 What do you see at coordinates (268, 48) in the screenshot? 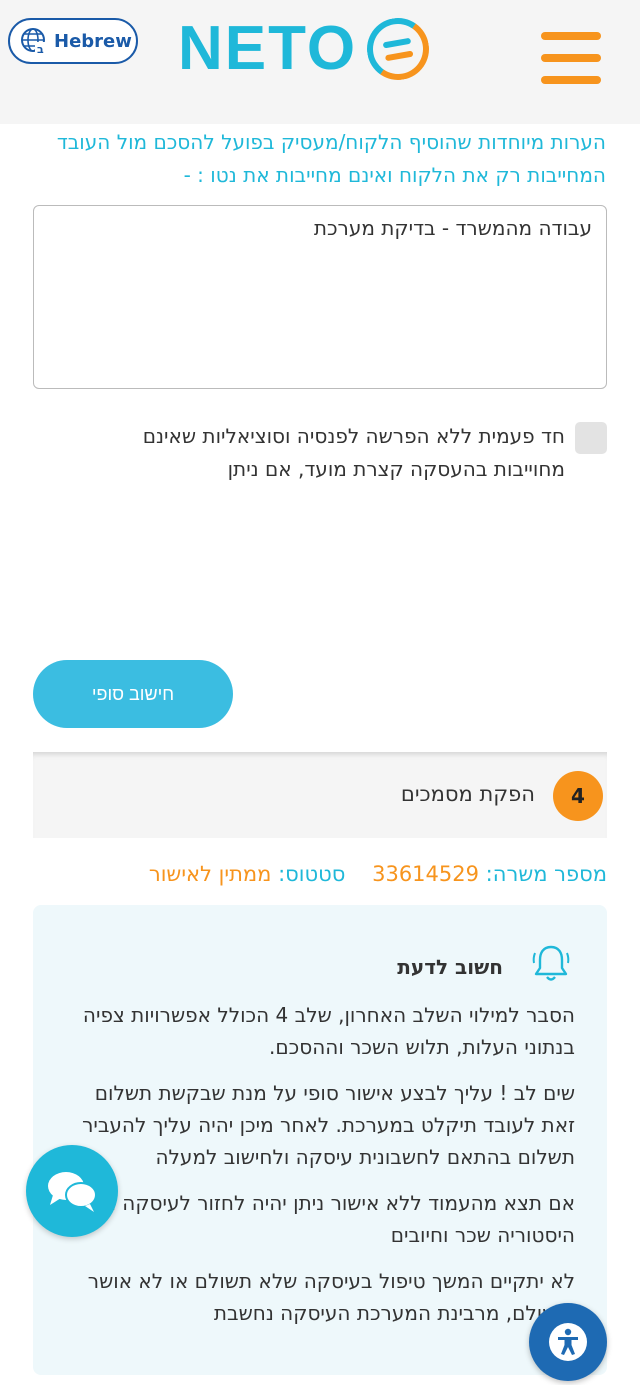
I see `logo-text: NETO` at bounding box center [268, 48].